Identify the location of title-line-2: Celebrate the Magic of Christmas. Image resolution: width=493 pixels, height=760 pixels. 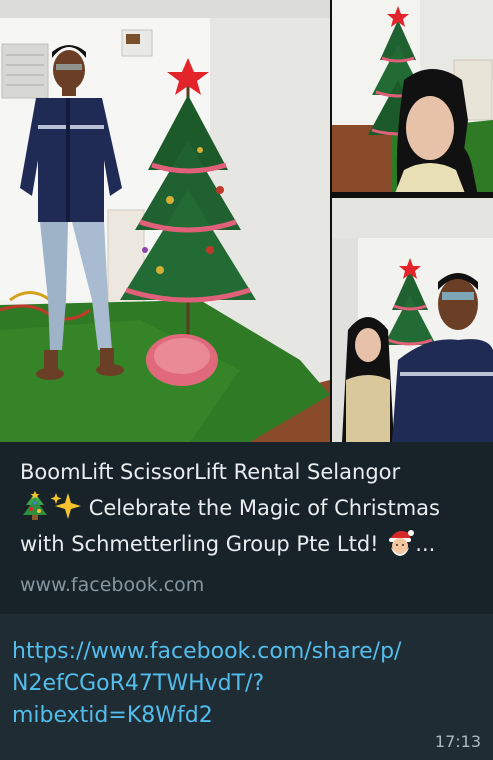
(250, 508).